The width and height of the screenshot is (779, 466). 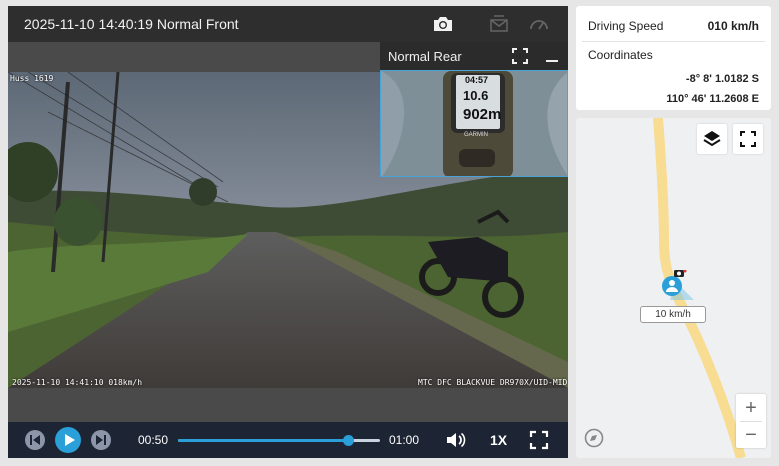 What do you see at coordinates (722, 79) in the screenshot?
I see `latitude-value: -8° 8' 1.0182 S` at bounding box center [722, 79].